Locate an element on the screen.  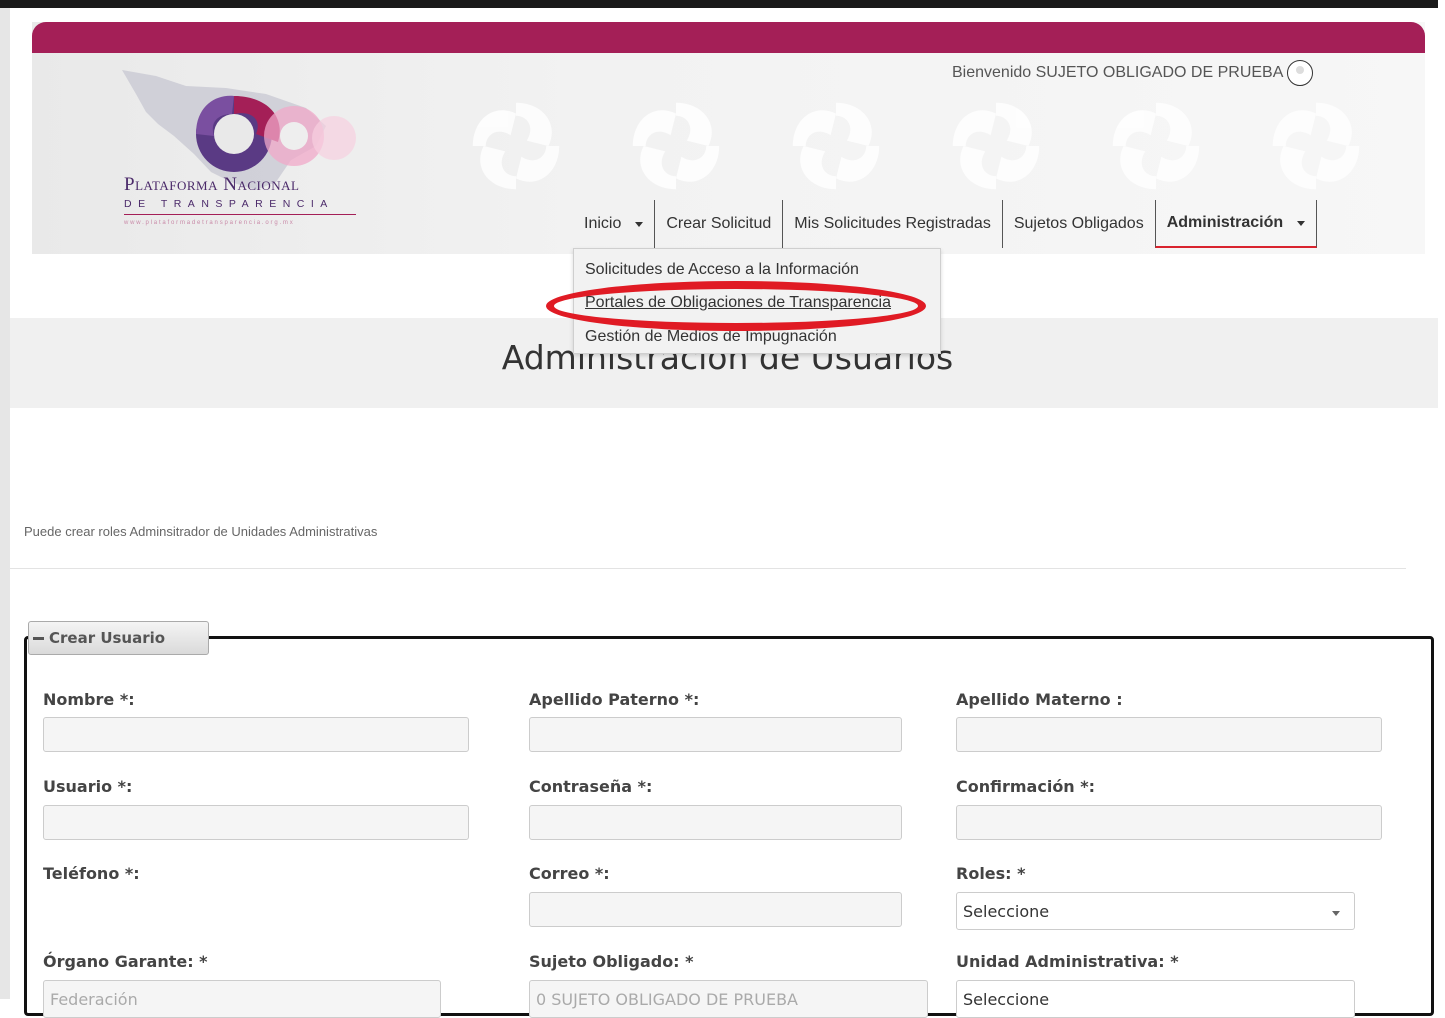
unidad-administrativa-value: Seleccione is located at coordinates (1006, 999).